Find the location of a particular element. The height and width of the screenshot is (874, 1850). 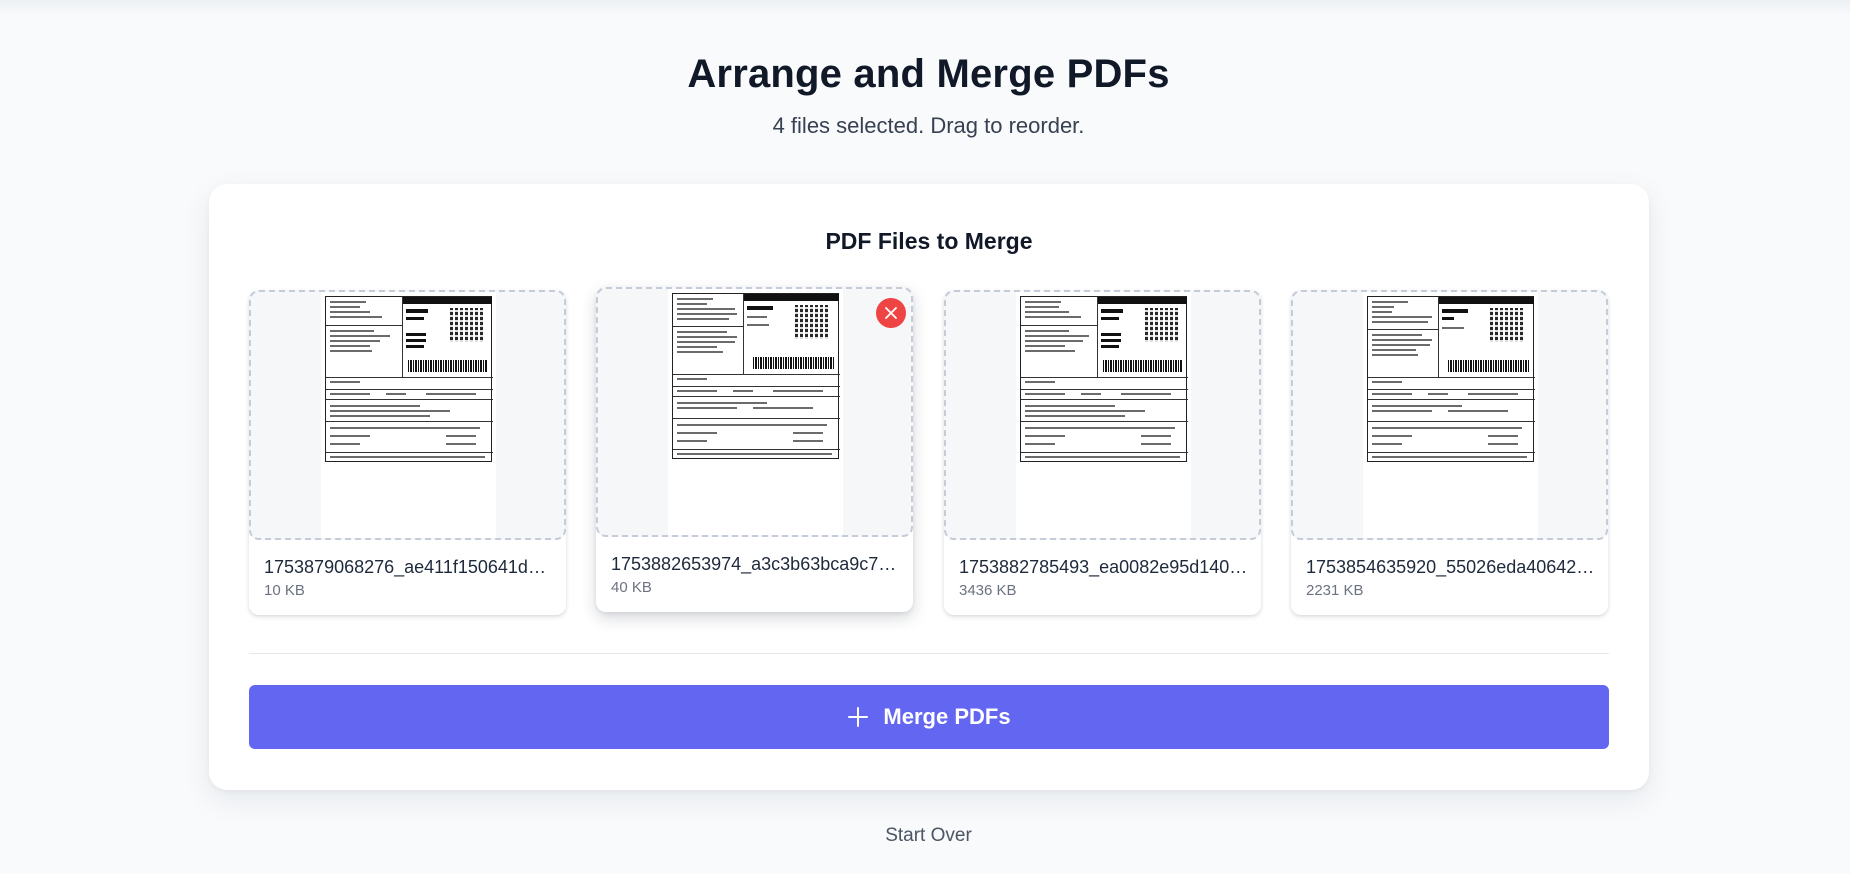

plus-icon is located at coordinates (858, 717).